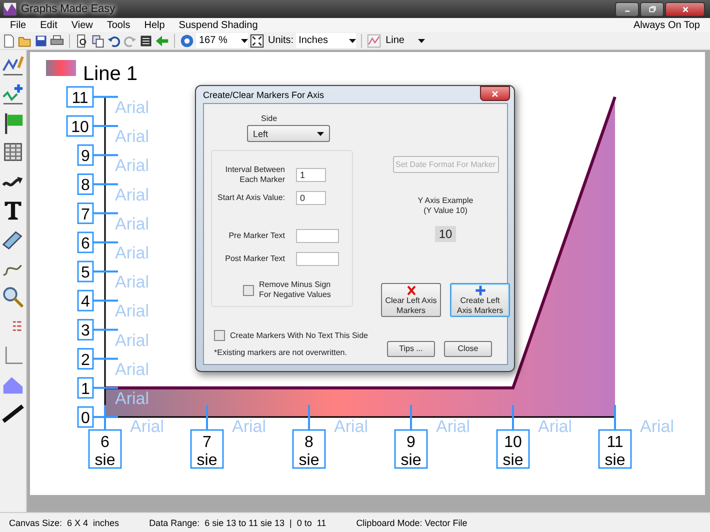  What do you see at coordinates (82, 41) in the screenshot?
I see `print-preview-icon` at bounding box center [82, 41].